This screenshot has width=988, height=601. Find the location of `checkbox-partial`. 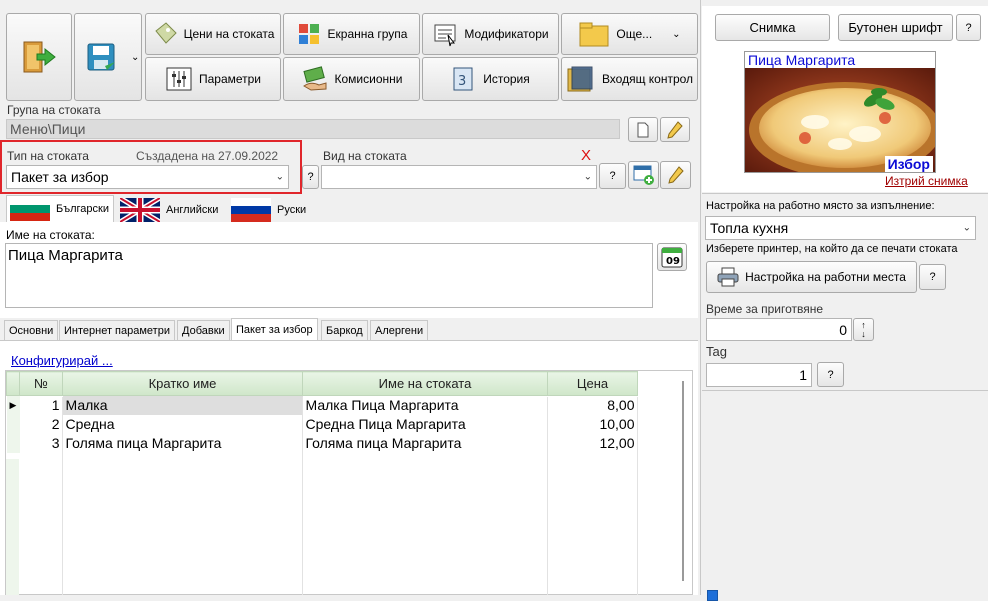

checkbox-partial is located at coordinates (712, 595).